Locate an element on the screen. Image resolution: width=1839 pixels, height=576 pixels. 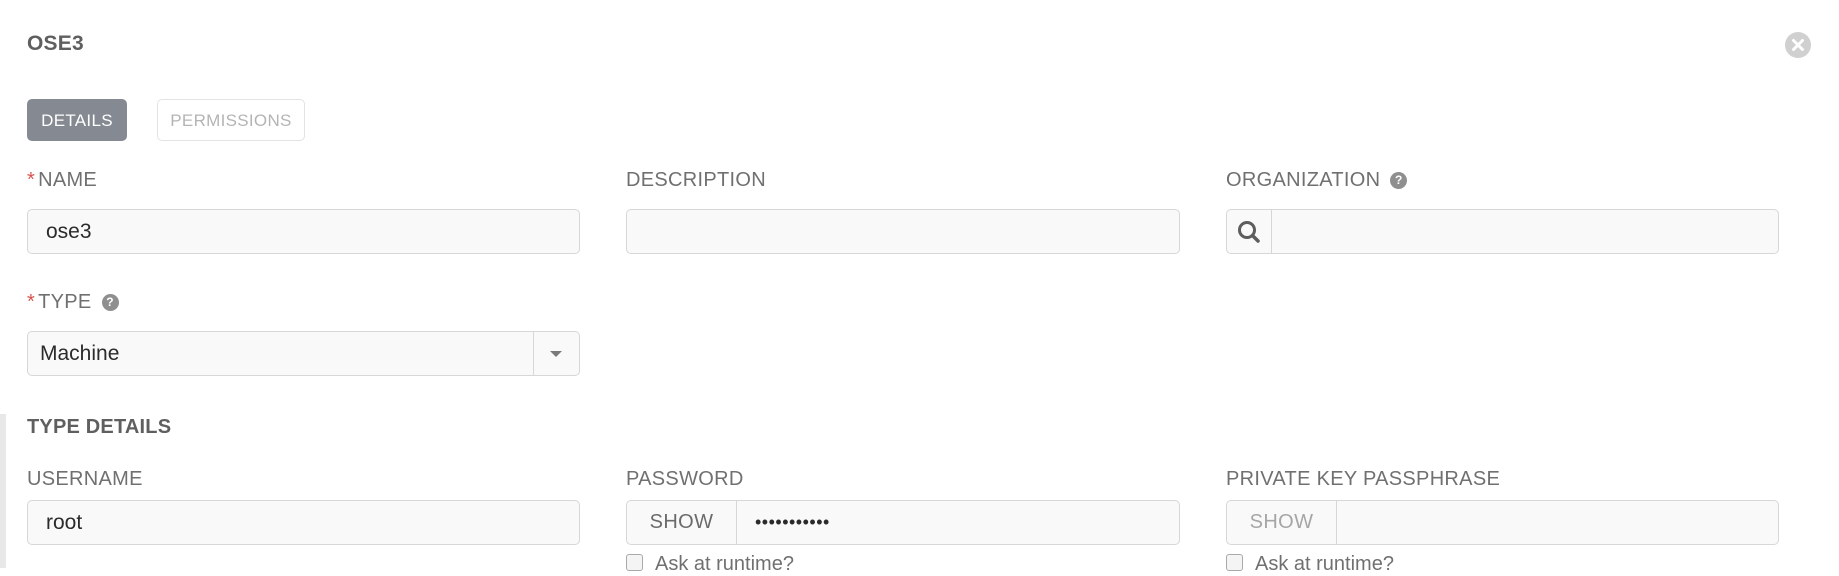
type-select: Machine is located at coordinates (303, 353).